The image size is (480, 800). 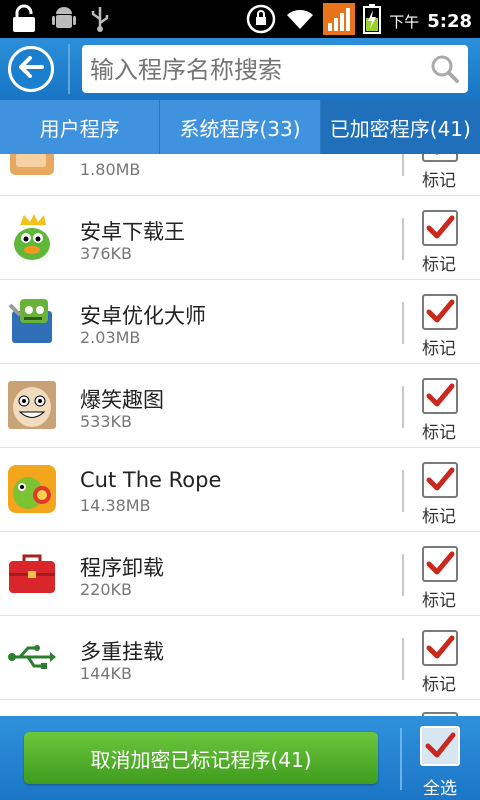 I want to click on app-name: 安卓下载王, so click(x=132, y=232).